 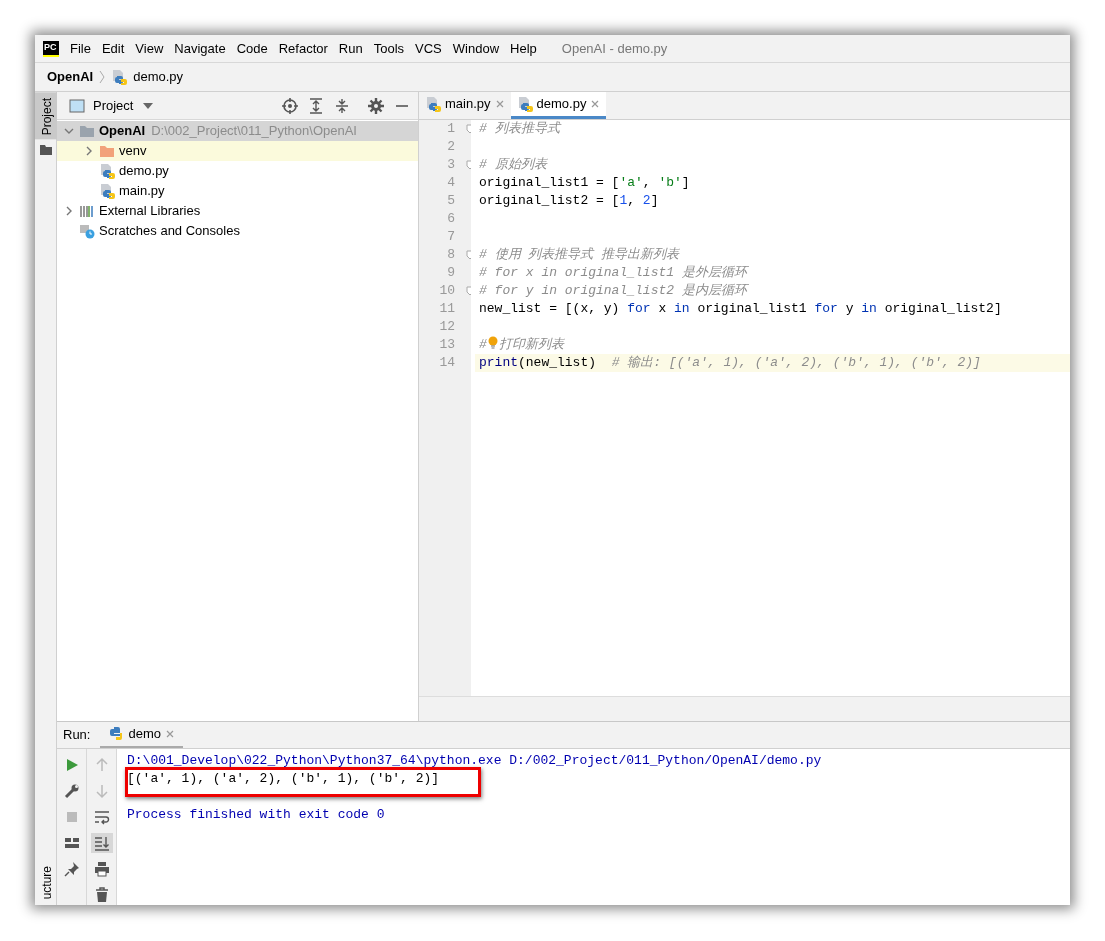 I want to click on line-number: 5, so click(x=450, y=201).